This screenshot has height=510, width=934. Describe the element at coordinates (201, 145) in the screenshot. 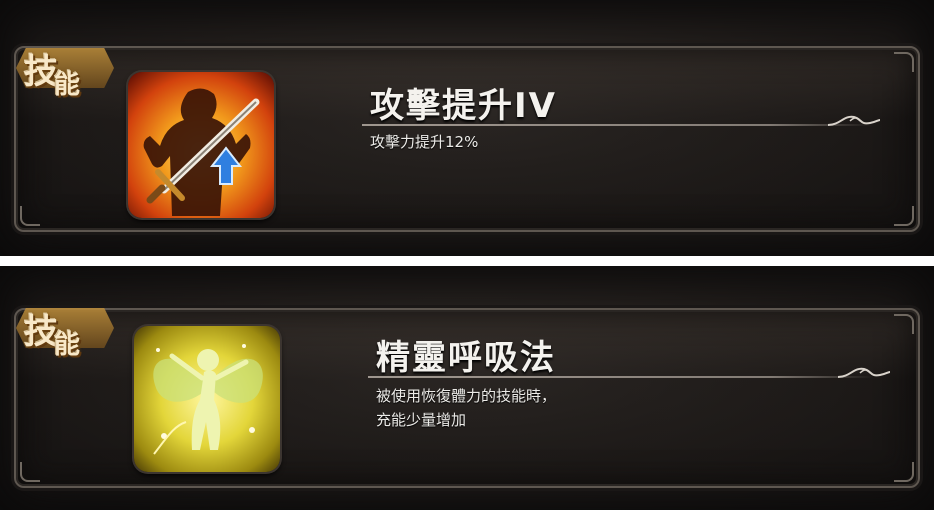

I see `attack-boost-icon` at that location.